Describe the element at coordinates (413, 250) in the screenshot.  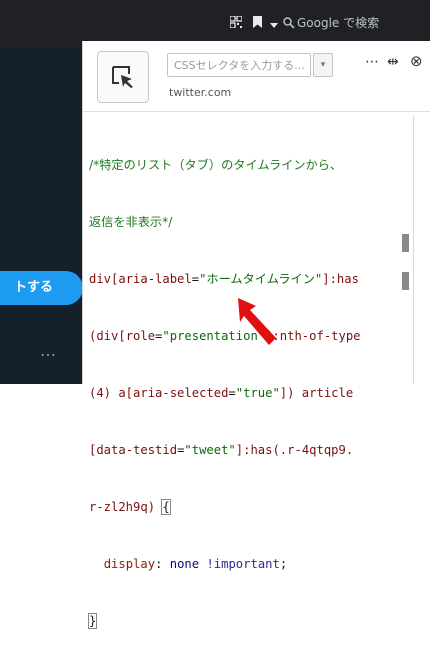
I see `panel-right-divider` at that location.